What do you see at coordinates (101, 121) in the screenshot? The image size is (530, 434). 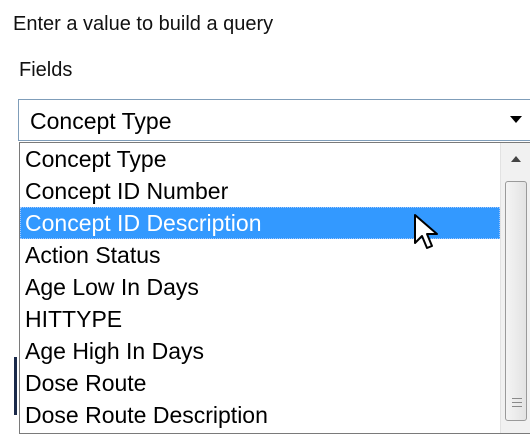 I see `fields-select-value: Concept Type` at bounding box center [101, 121].